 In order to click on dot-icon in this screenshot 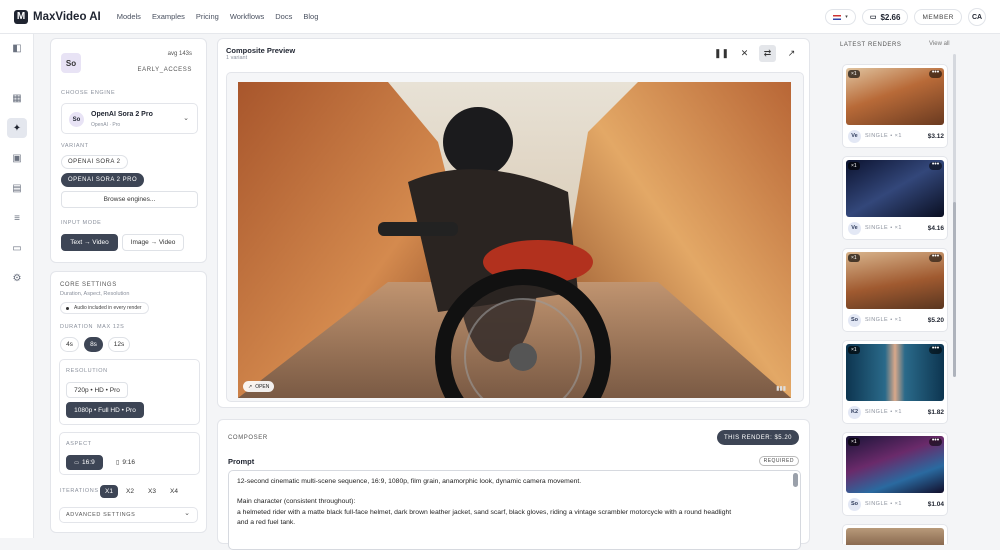, I will do `click(67, 308)`.